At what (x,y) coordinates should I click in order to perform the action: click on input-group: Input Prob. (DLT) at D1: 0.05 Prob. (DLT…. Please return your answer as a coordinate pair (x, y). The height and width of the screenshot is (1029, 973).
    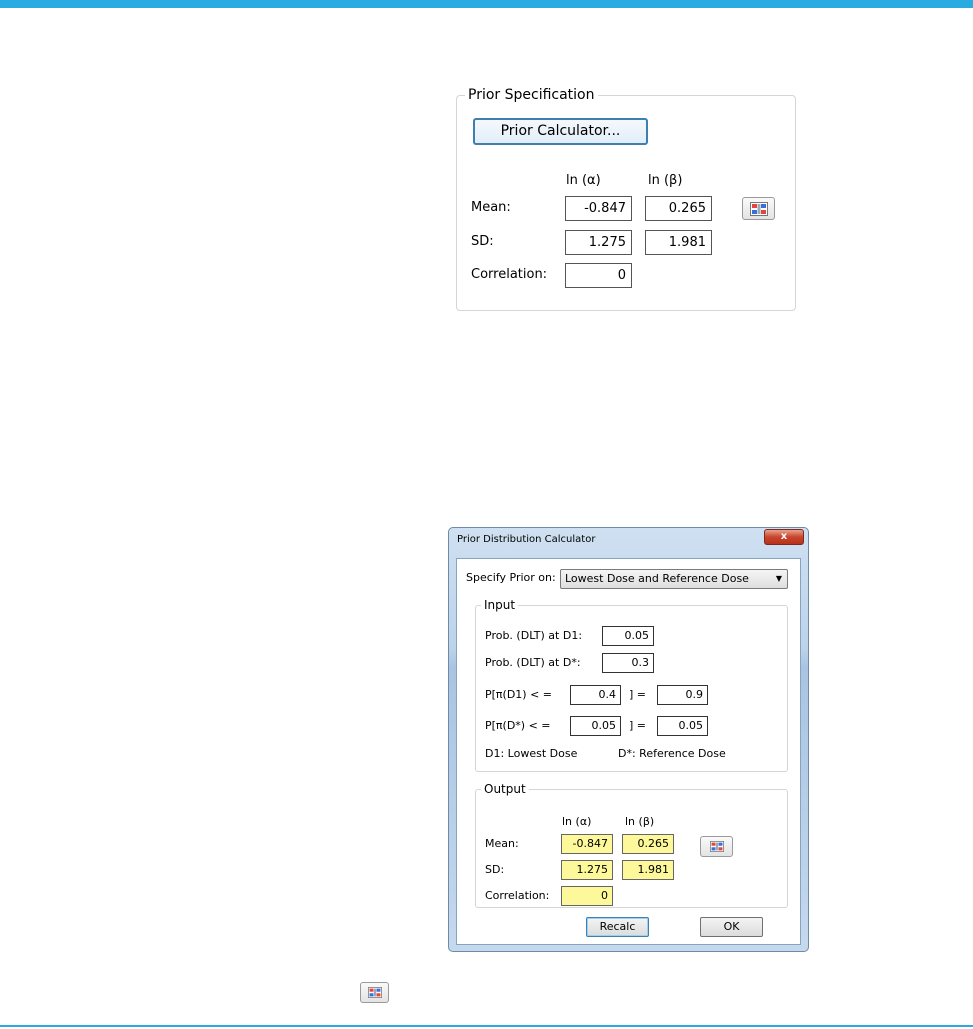
    Looking at the image, I should click on (631, 685).